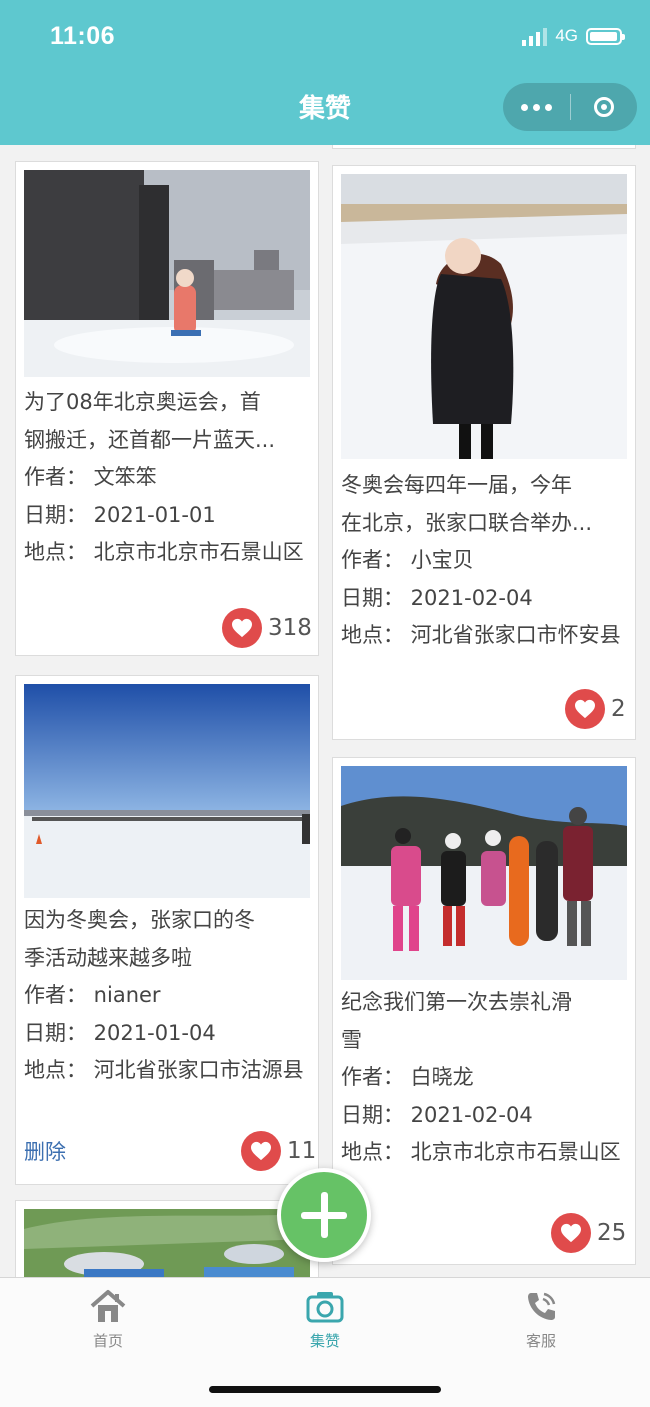  Describe the element at coordinates (540, 1341) in the screenshot. I see `tab-label: 客服` at that location.